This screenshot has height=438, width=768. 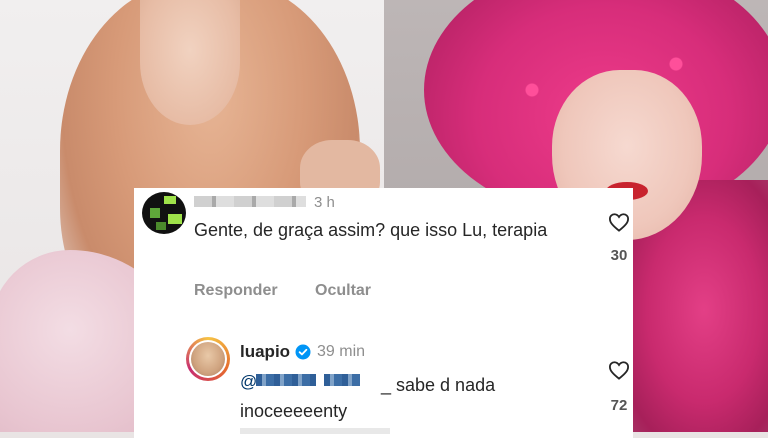 I want to click on face-shape, so click(x=190, y=62).